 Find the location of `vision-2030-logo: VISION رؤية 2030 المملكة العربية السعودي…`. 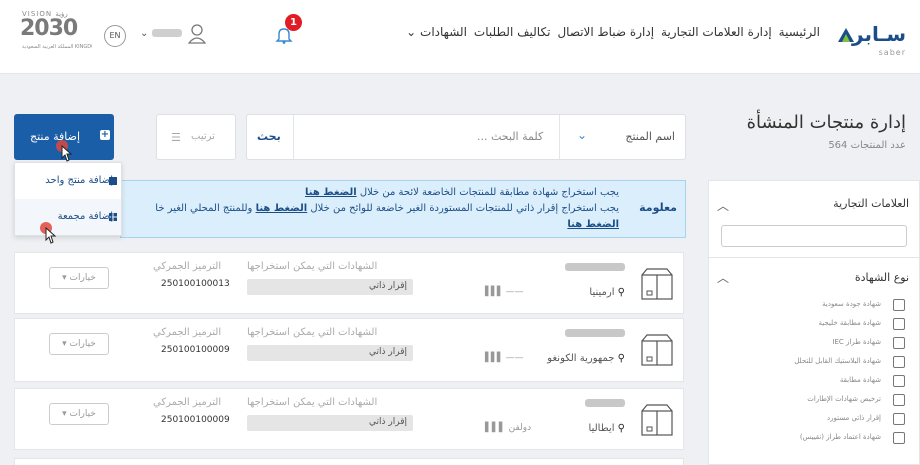

vision-2030-logo: VISION رؤية 2030 المملكة العربية السعودي… is located at coordinates (56, 30).